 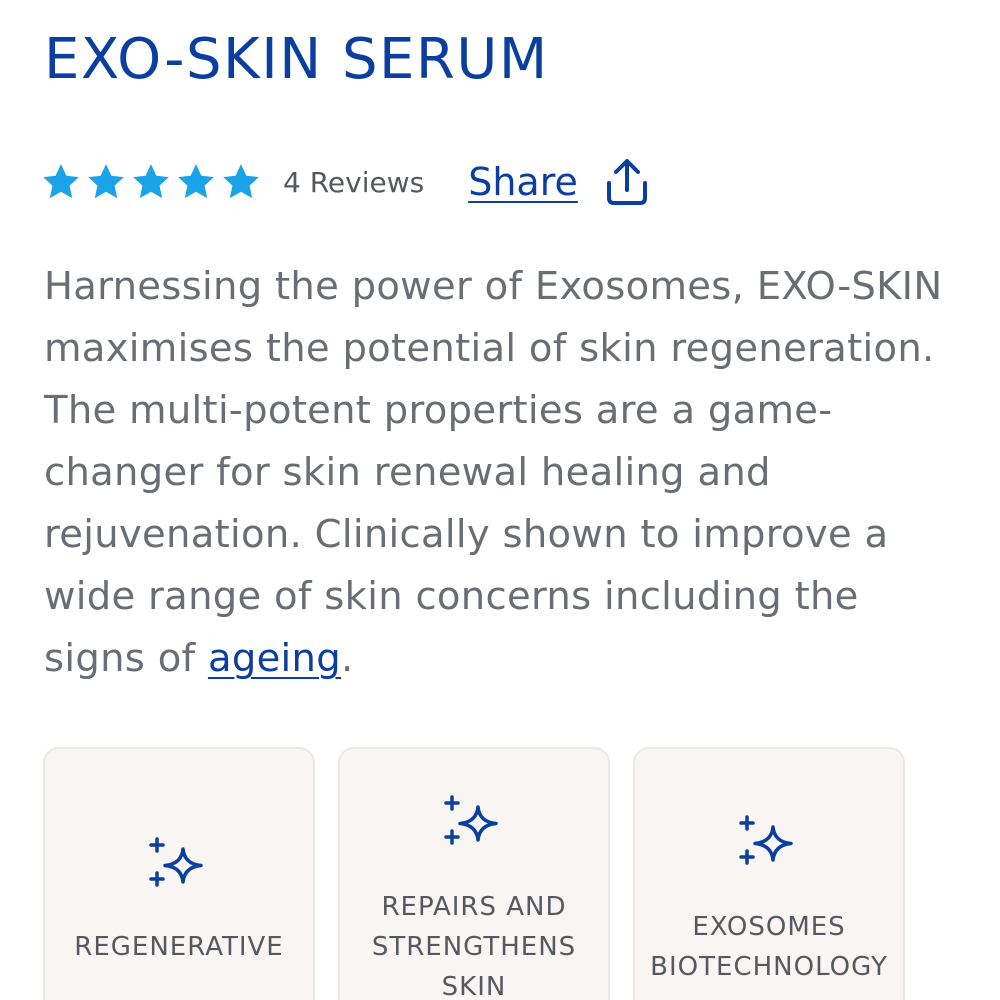 I want to click on ageing-link: ageing, so click(x=274, y=658).